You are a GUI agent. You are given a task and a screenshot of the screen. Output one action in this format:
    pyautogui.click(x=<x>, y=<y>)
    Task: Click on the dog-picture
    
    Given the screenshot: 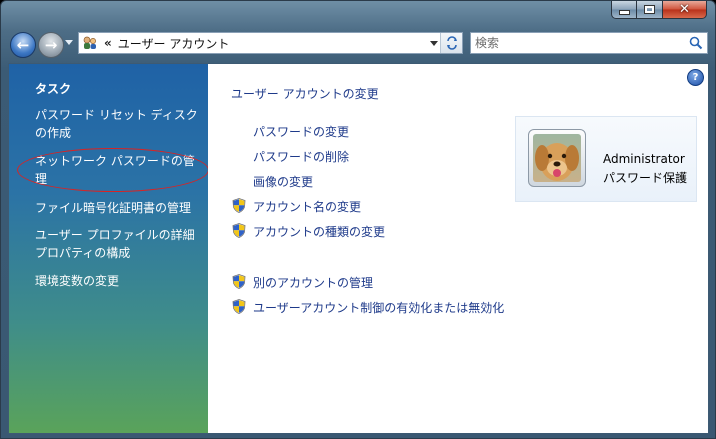 What is the action you would take?
    pyautogui.click(x=557, y=158)
    